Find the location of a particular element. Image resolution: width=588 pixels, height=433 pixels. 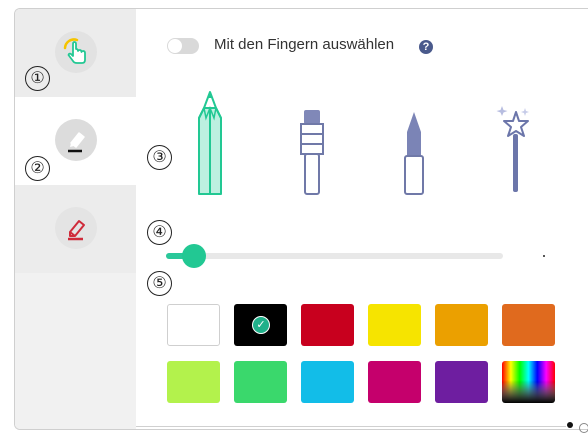

color-swatch-yellow is located at coordinates (394, 325).